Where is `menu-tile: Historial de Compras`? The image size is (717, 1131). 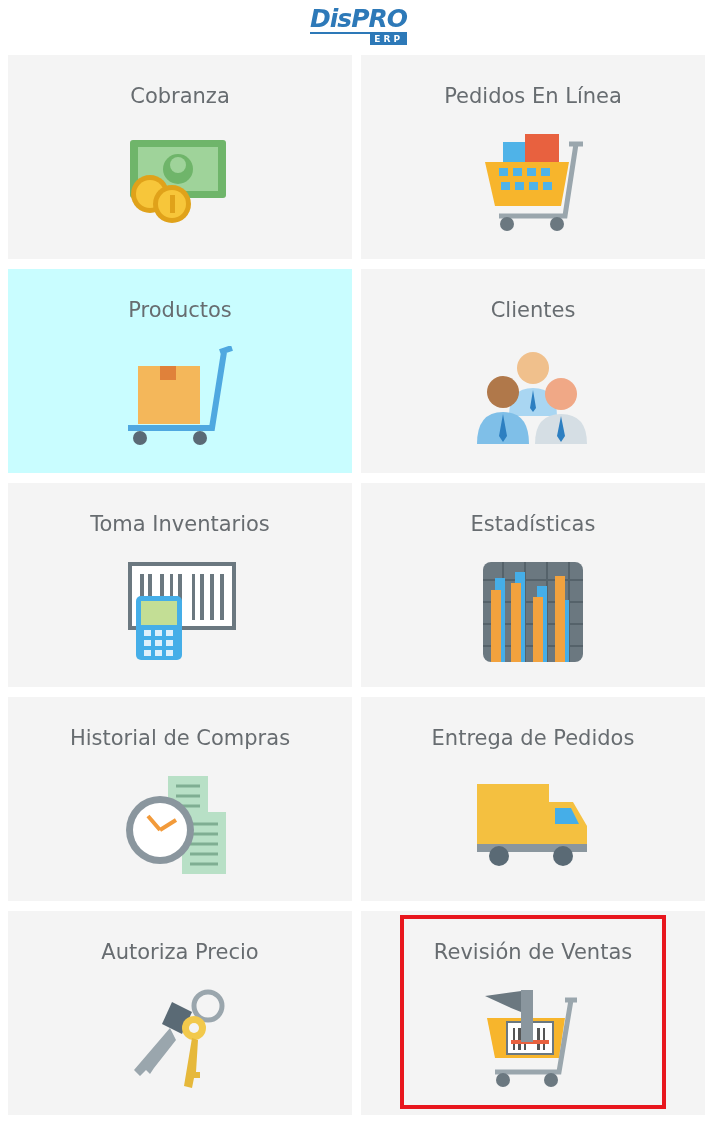 menu-tile: Historial de Compras is located at coordinates (180, 799).